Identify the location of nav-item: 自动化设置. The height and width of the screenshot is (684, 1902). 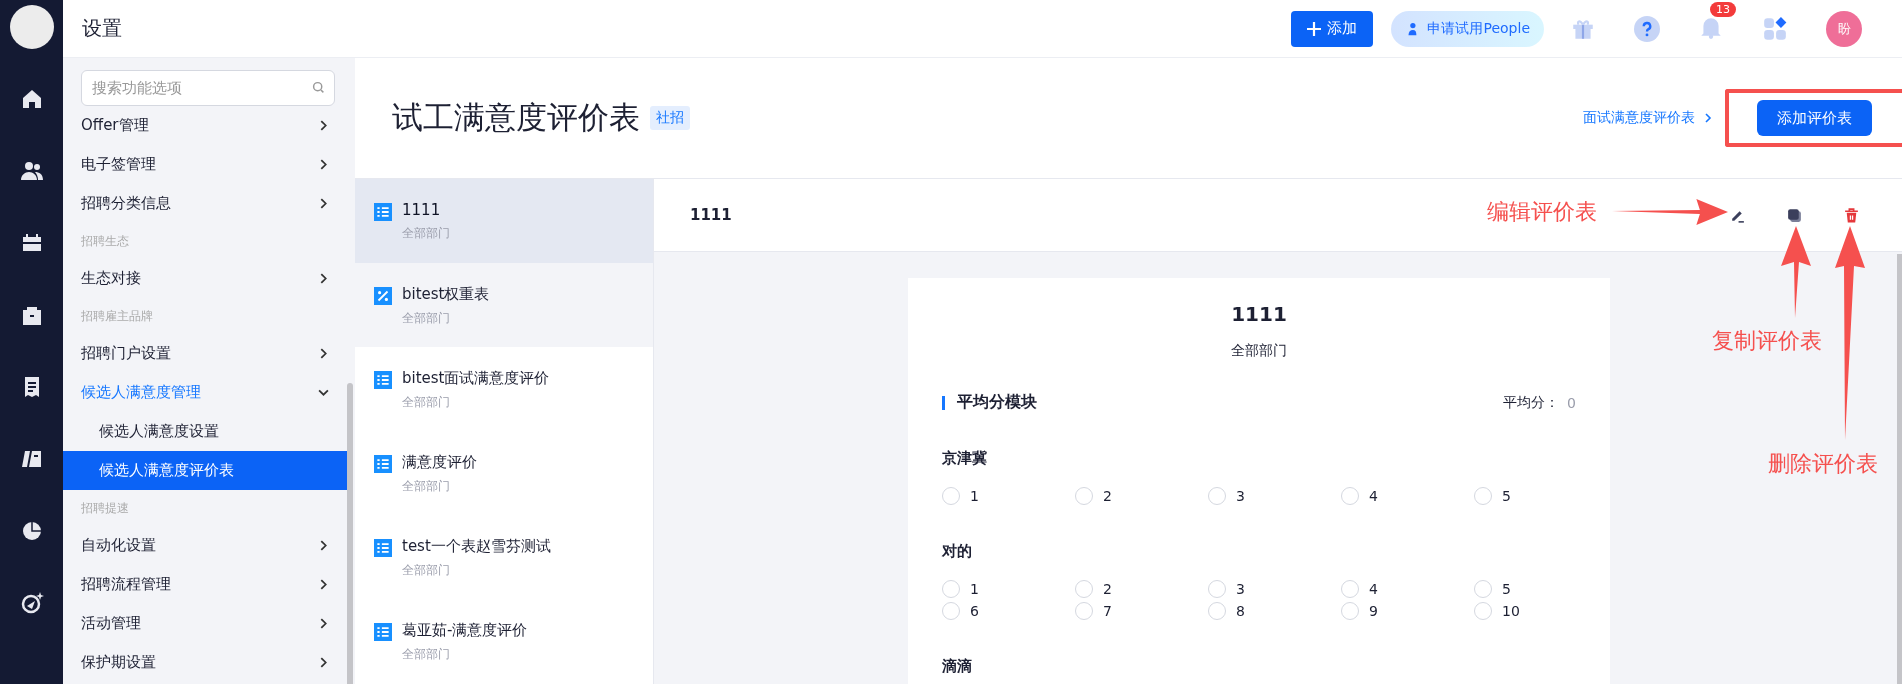
(205, 545).